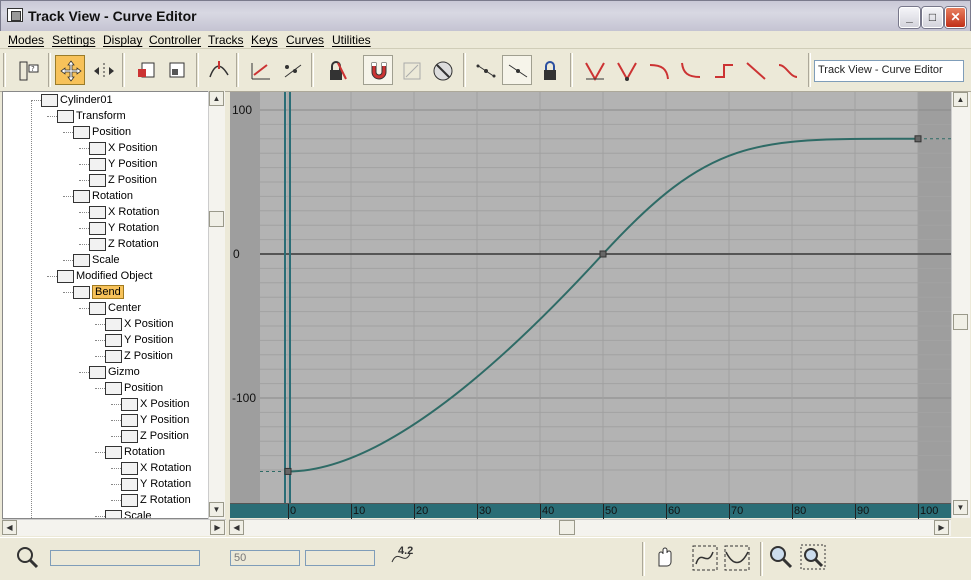 The height and width of the screenshot is (580, 971). I want to click on bend-icon, so click(81, 292).